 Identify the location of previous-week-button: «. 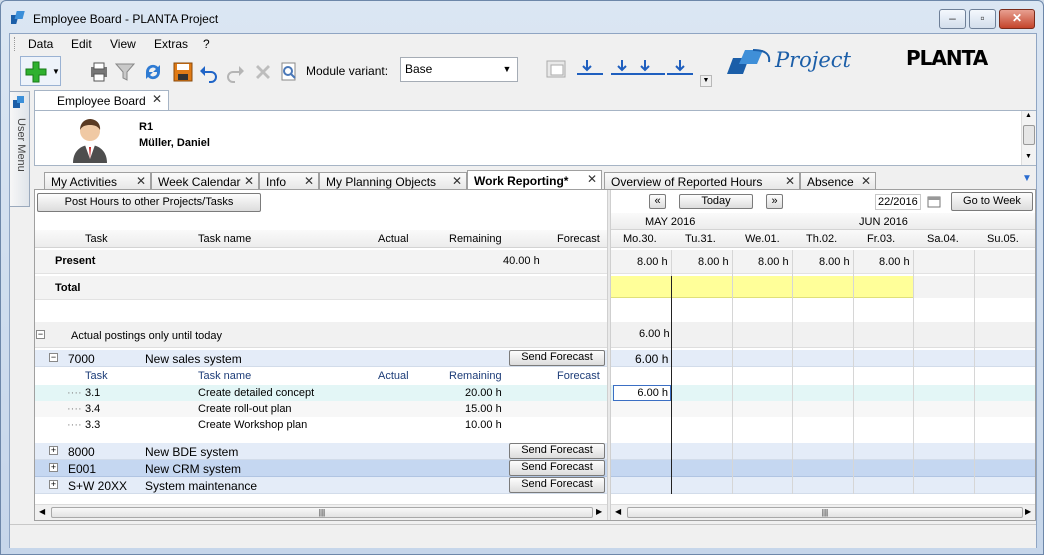
(657, 201).